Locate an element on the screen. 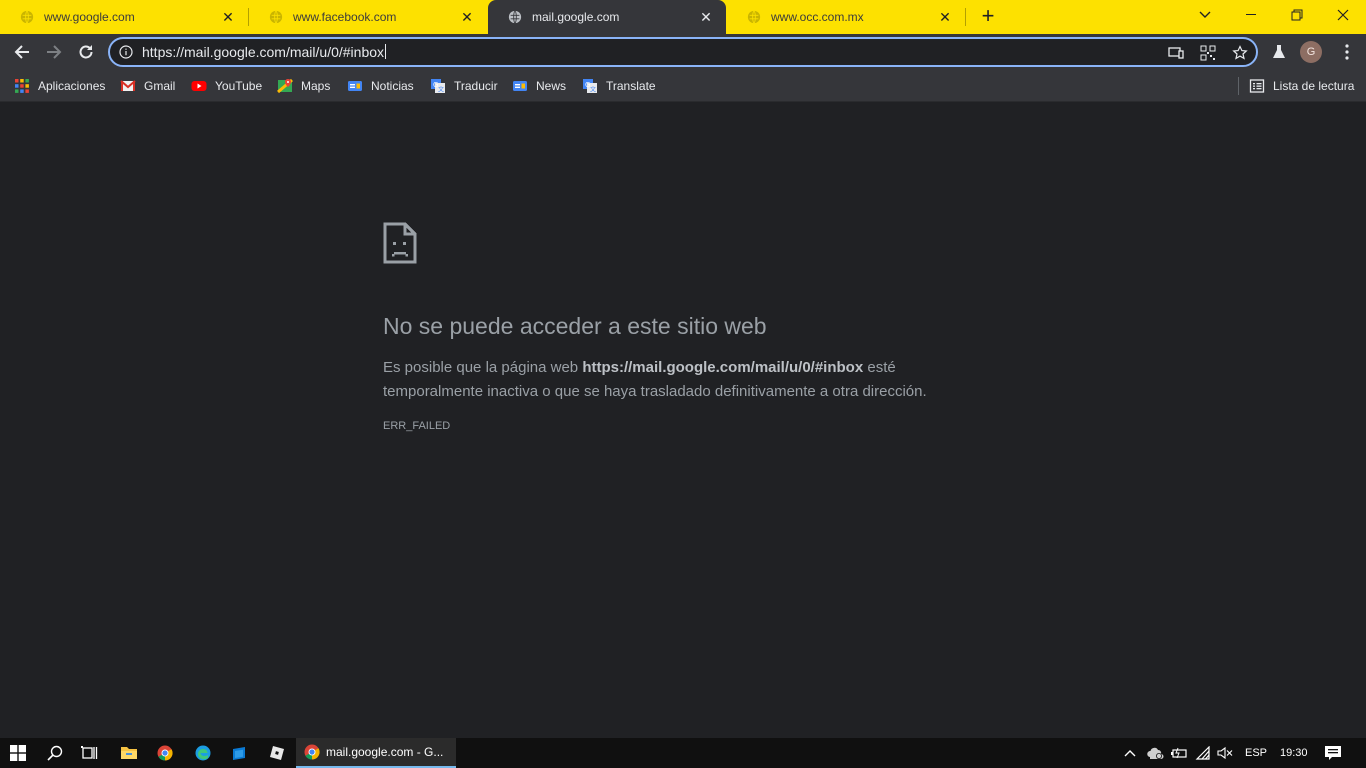 The image size is (1366, 768). tab-occ: www.occ.com.mx ✕ is located at coordinates (846, 17).